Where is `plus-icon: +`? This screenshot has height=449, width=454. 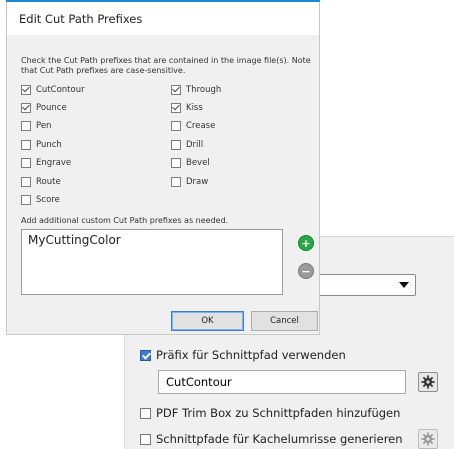 plus-icon: + is located at coordinates (306, 243).